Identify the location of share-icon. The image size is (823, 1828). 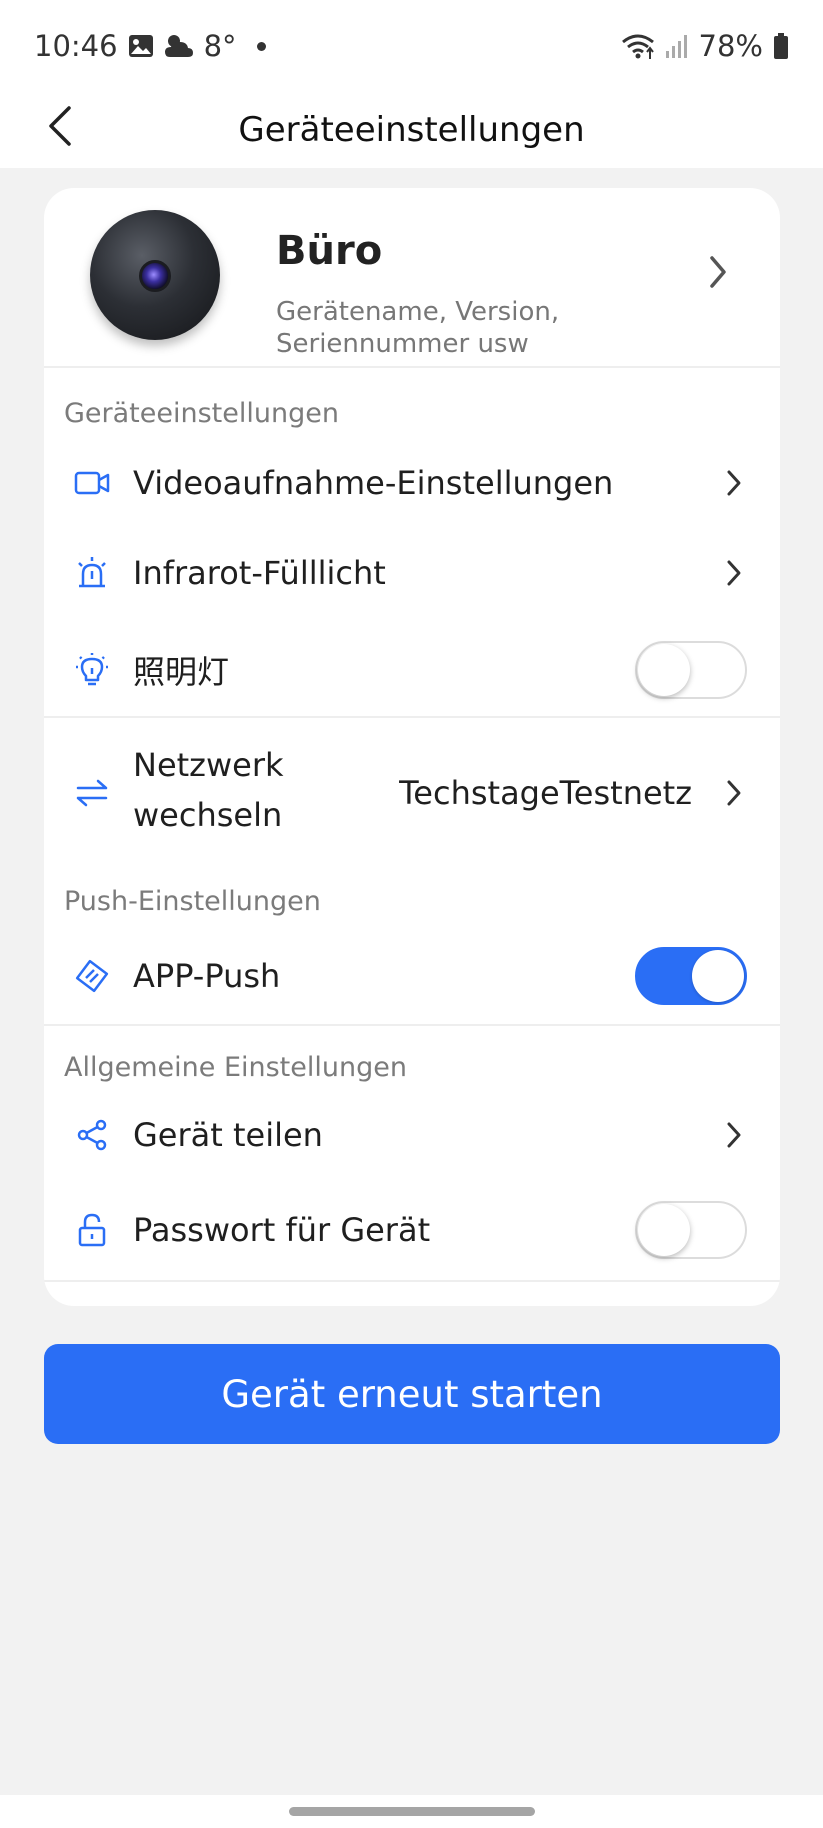
(92, 1135).